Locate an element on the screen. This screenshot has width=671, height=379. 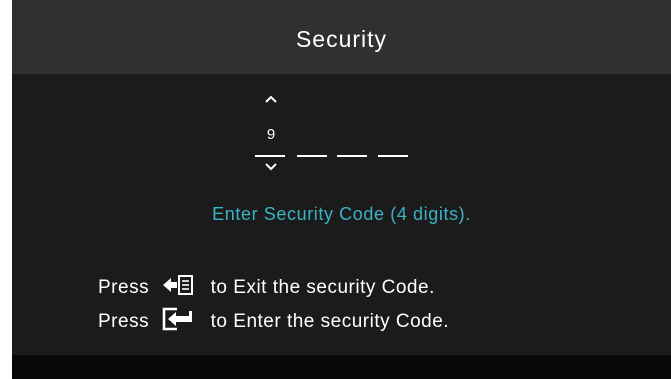
footer-bar is located at coordinates (341, 367).